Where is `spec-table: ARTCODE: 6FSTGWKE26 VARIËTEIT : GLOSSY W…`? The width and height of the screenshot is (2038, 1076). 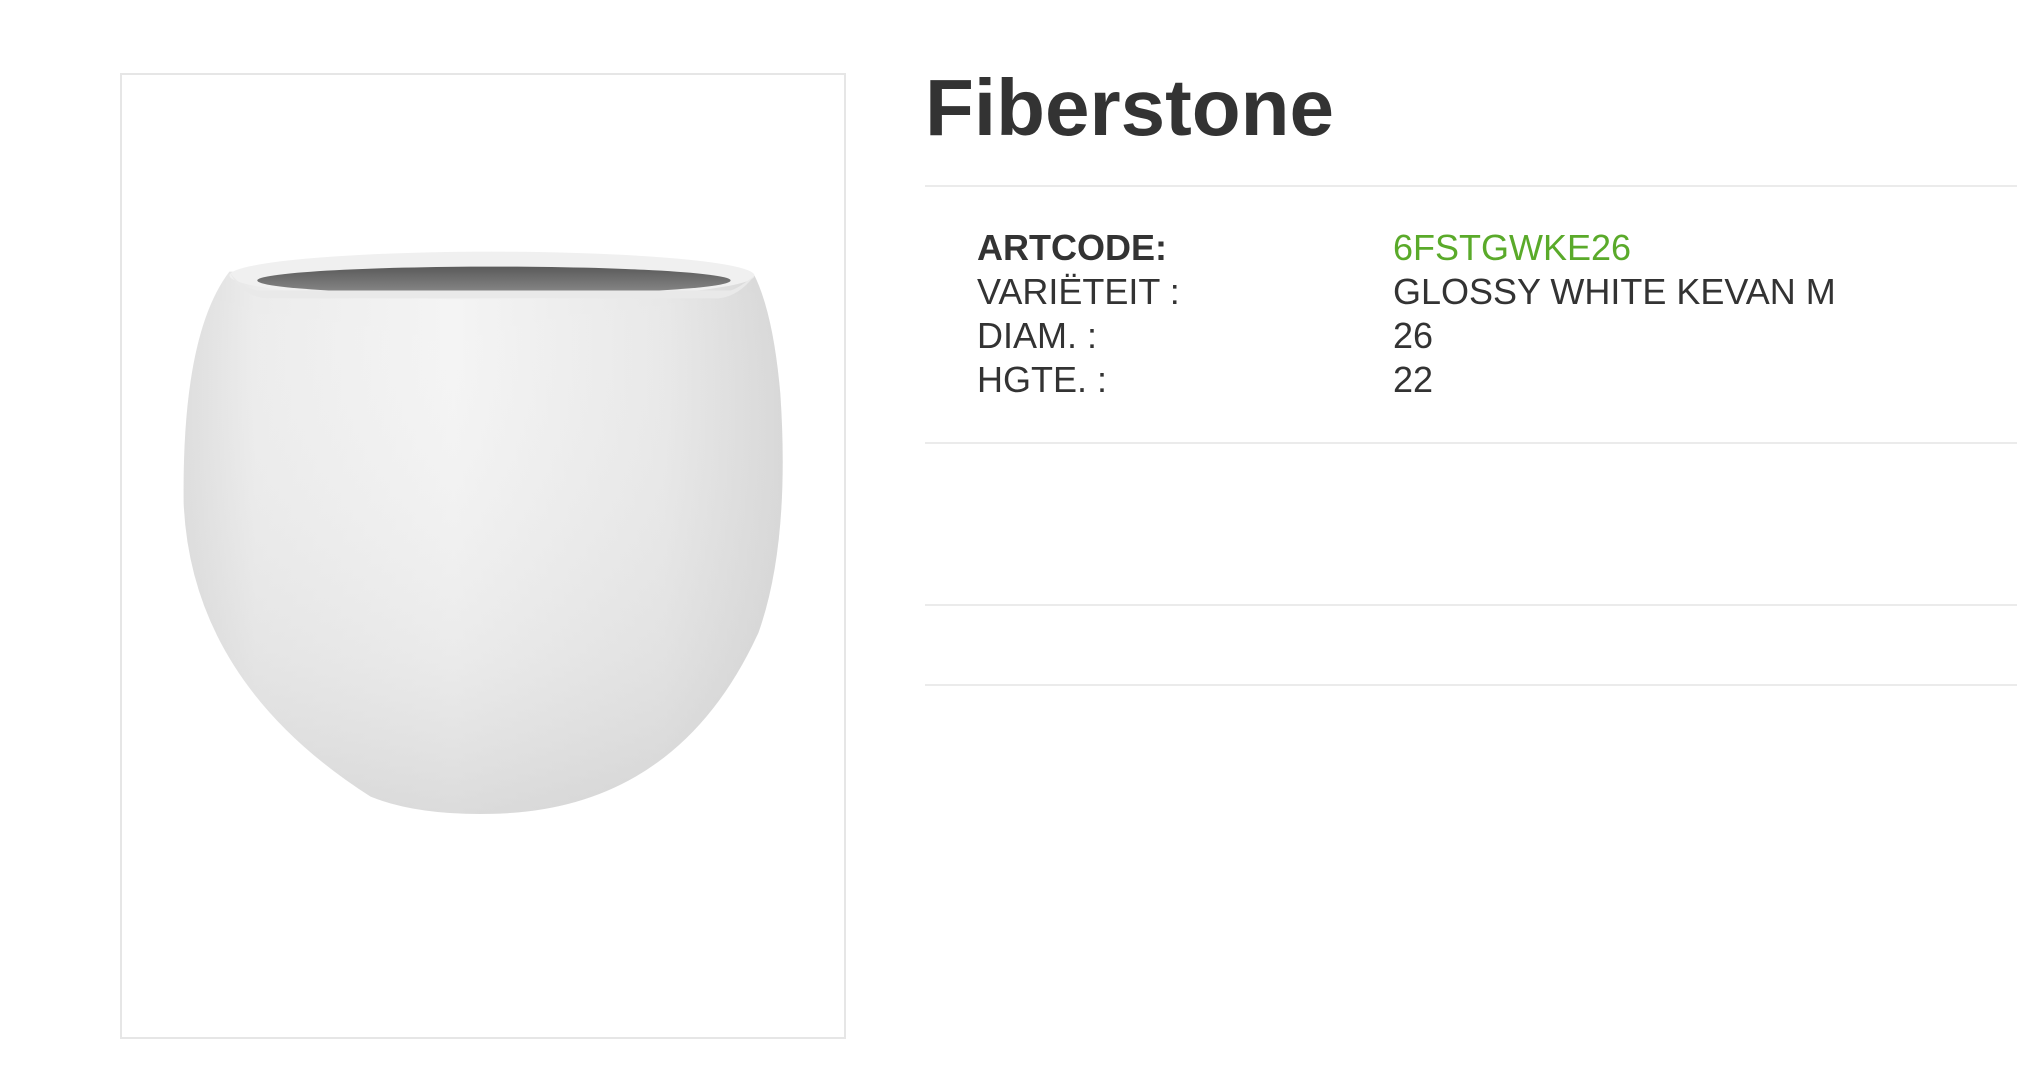
spec-table: ARTCODE: 6FSTGWKE26 VARIËTEIT : GLOSSY W… is located at coordinates (1477, 314).